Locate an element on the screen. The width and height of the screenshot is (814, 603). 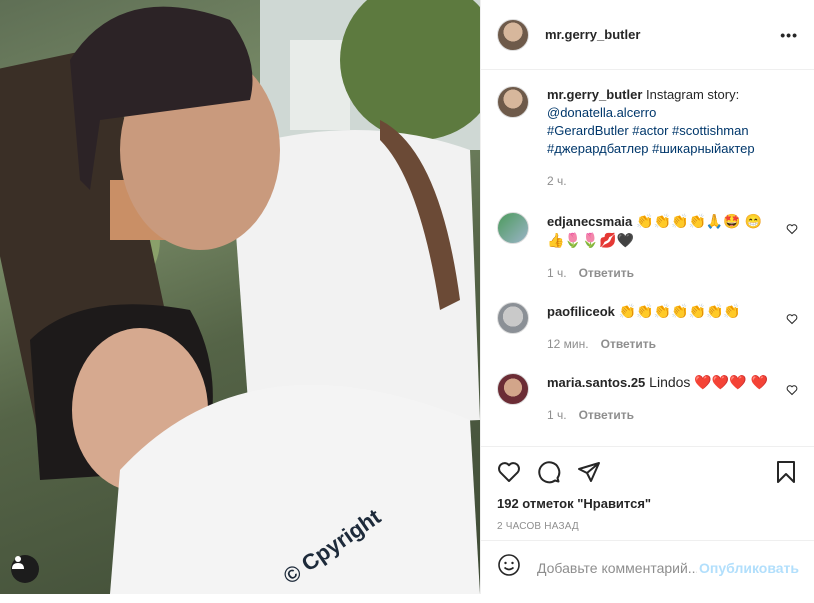
comment-item: paofiliceok 👏👏👏👏👏👏👏 12 мин. Ответить is located at coordinates (647, 327).